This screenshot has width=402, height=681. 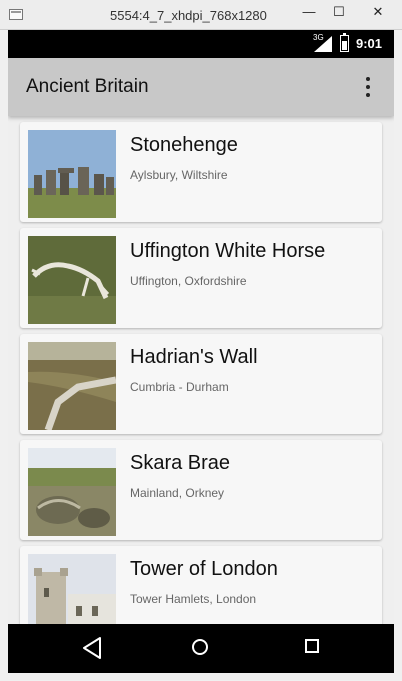 What do you see at coordinates (184, 145) in the screenshot?
I see `place-name: Stonehenge` at bounding box center [184, 145].